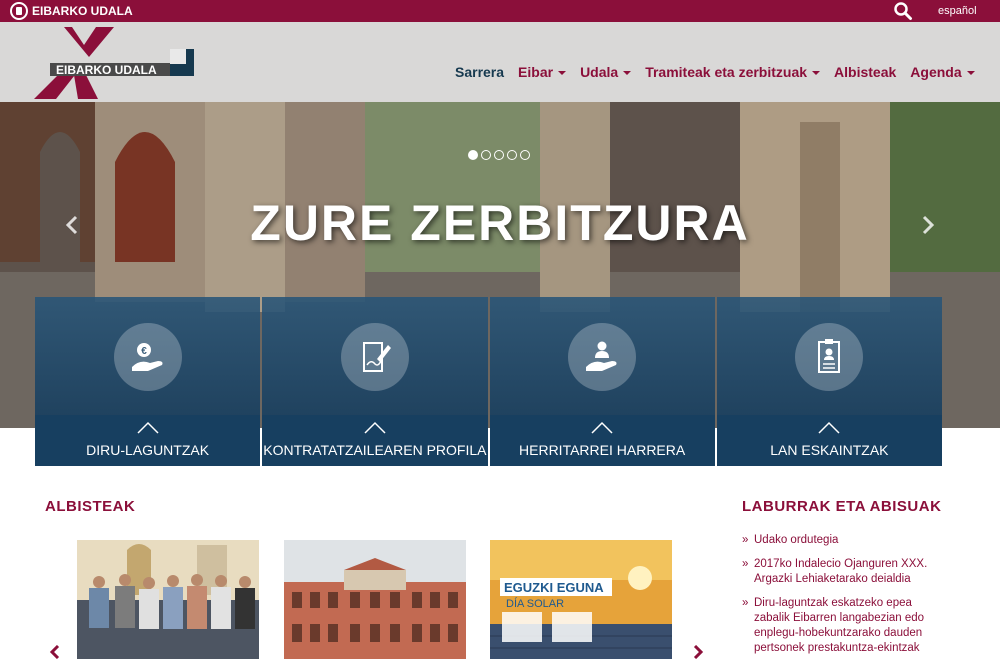 The image size is (1000, 659). I want to click on city-seal-icon, so click(19, 11).